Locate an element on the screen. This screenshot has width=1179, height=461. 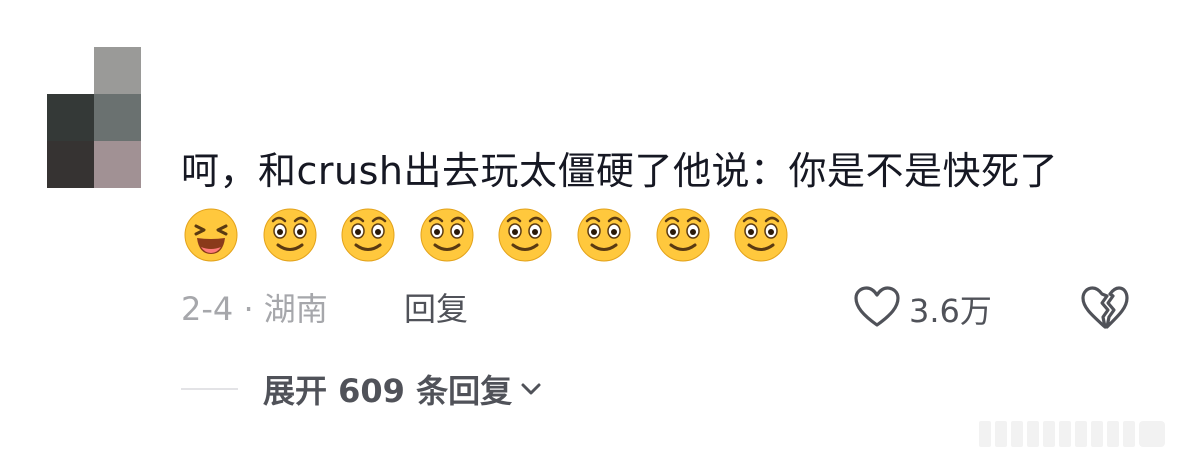
expand-replies-button: 展开 609 条回复 is located at coordinates (402, 389).